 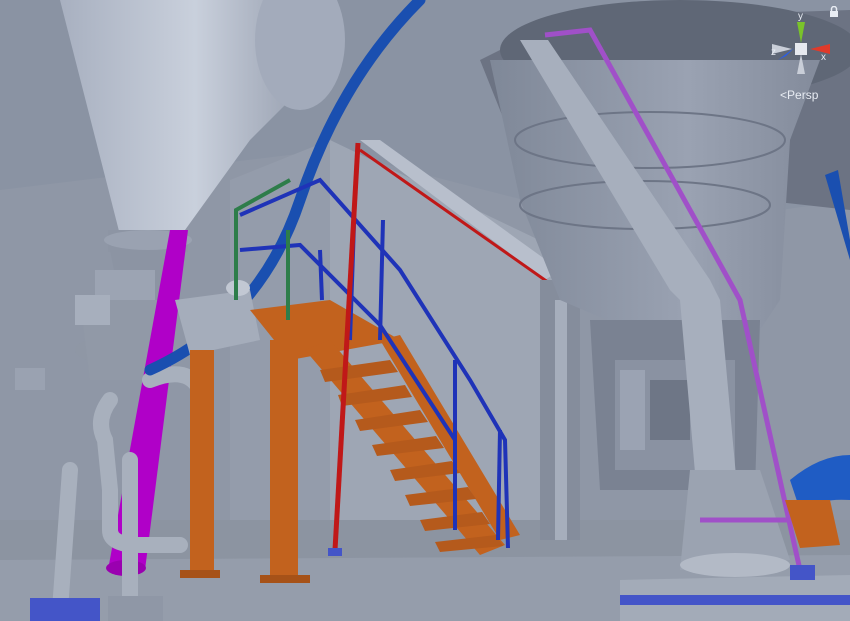 What do you see at coordinates (800, 16) in the screenshot?
I see `gizmo-label-y: y` at bounding box center [800, 16].